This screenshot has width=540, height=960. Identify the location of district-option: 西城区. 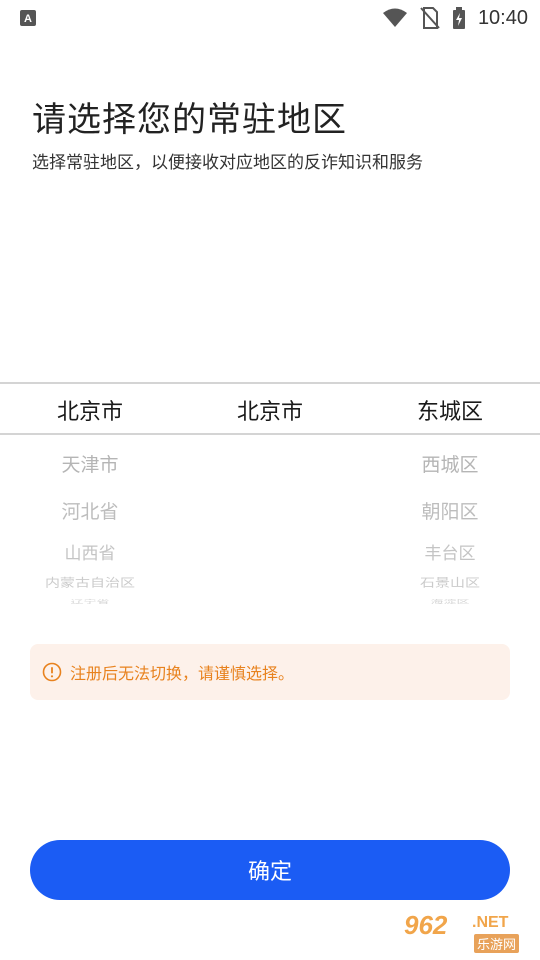
(450, 463).